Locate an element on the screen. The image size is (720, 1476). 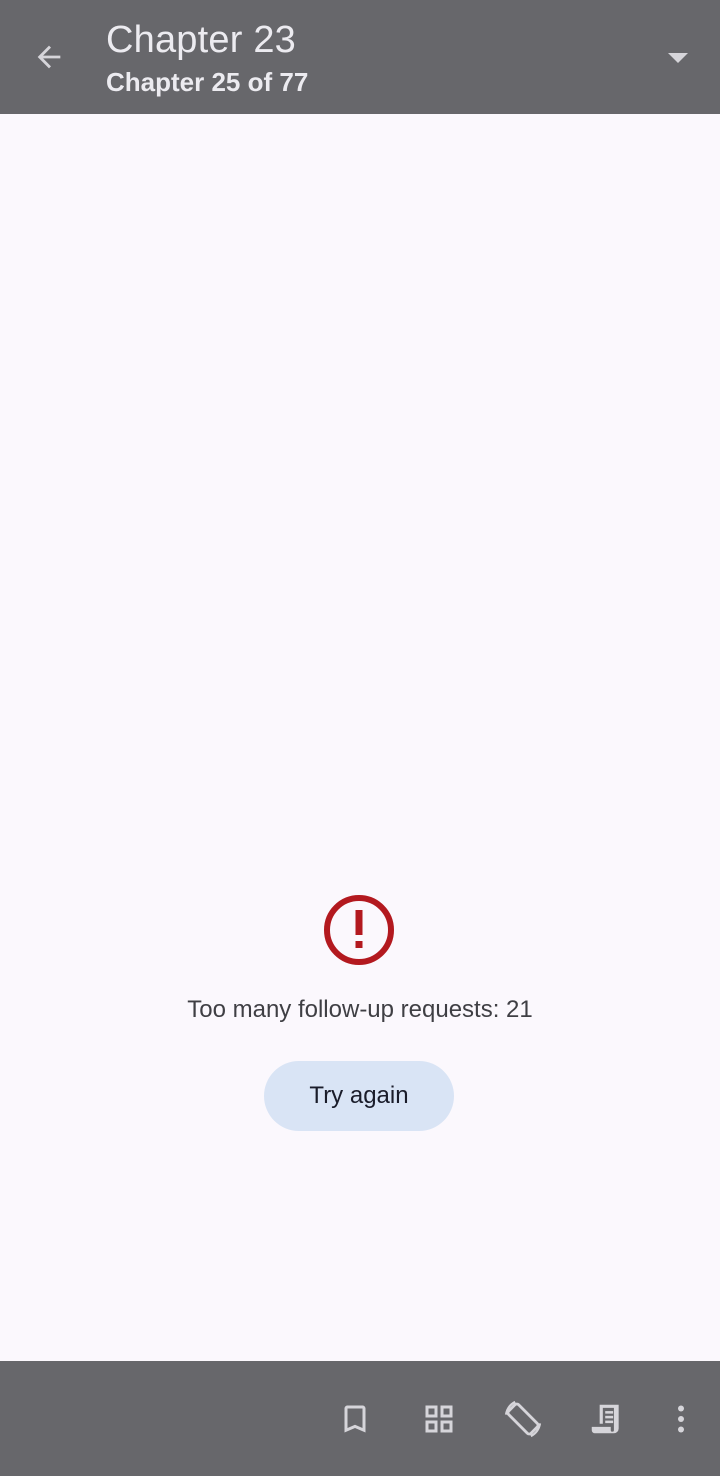
dropdown-arrow-icon is located at coordinates (678, 58).